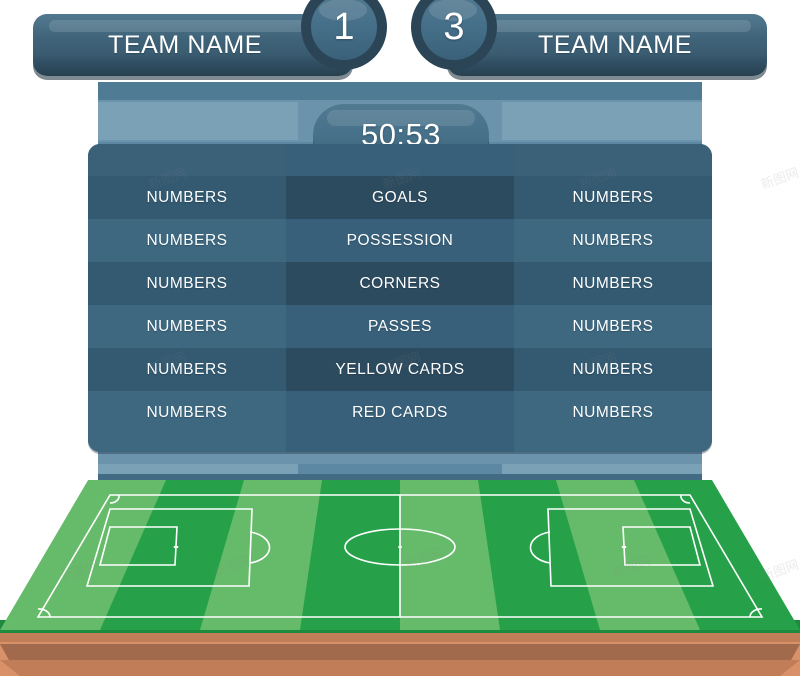  I want to click on away-score-inner: 3, so click(454, 30).